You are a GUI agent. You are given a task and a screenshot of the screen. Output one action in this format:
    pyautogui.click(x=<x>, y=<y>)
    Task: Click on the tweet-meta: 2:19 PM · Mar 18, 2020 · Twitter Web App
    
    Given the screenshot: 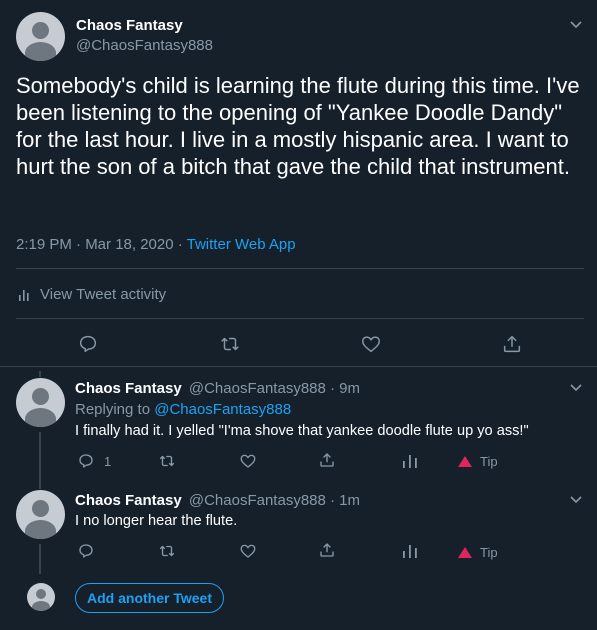 What is the action you would take?
    pyautogui.click(x=156, y=244)
    